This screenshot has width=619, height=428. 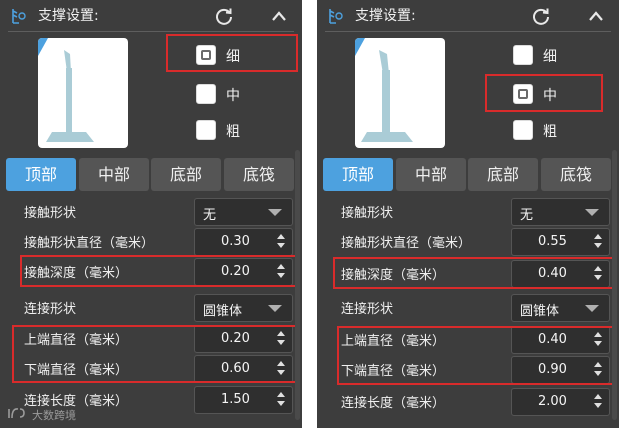 I want to click on row-upper-diameter: 上端直径（毫米） 0.20, so click(x=151, y=339).